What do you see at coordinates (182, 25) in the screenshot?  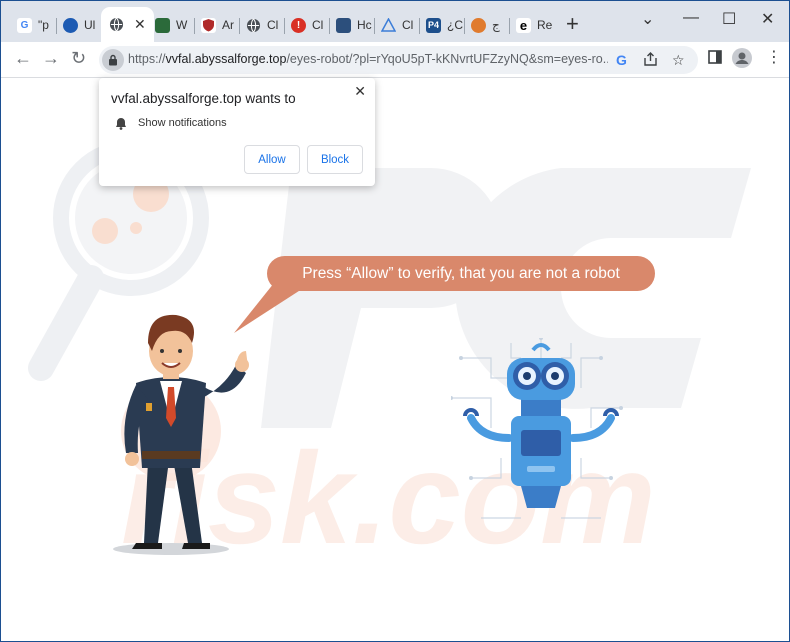 I see `tab-label: W` at bounding box center [182, 25].